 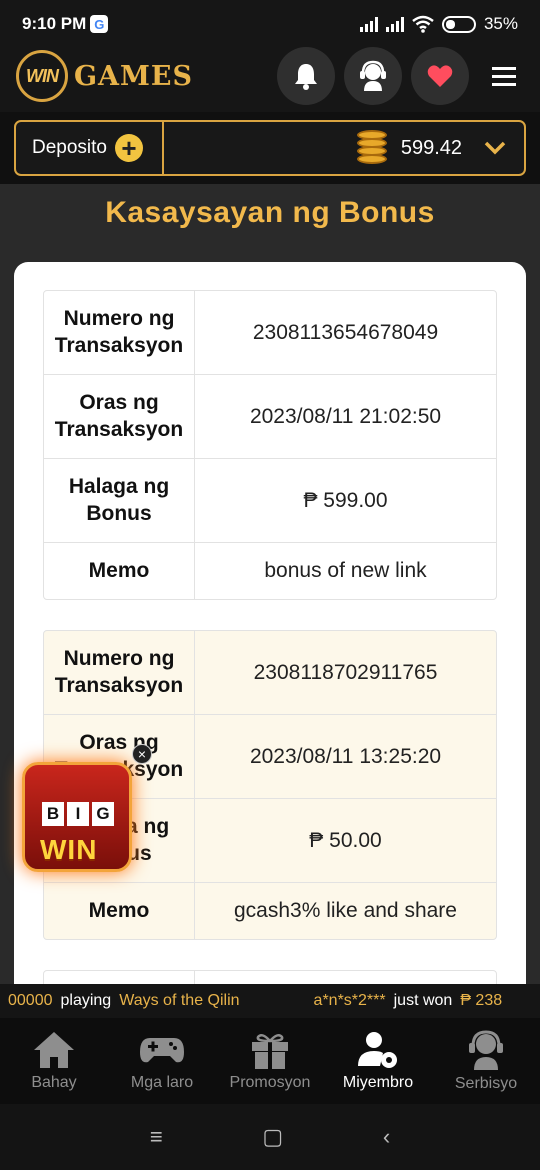 I want to click on google-icon: G, so click(x=99, y=24).